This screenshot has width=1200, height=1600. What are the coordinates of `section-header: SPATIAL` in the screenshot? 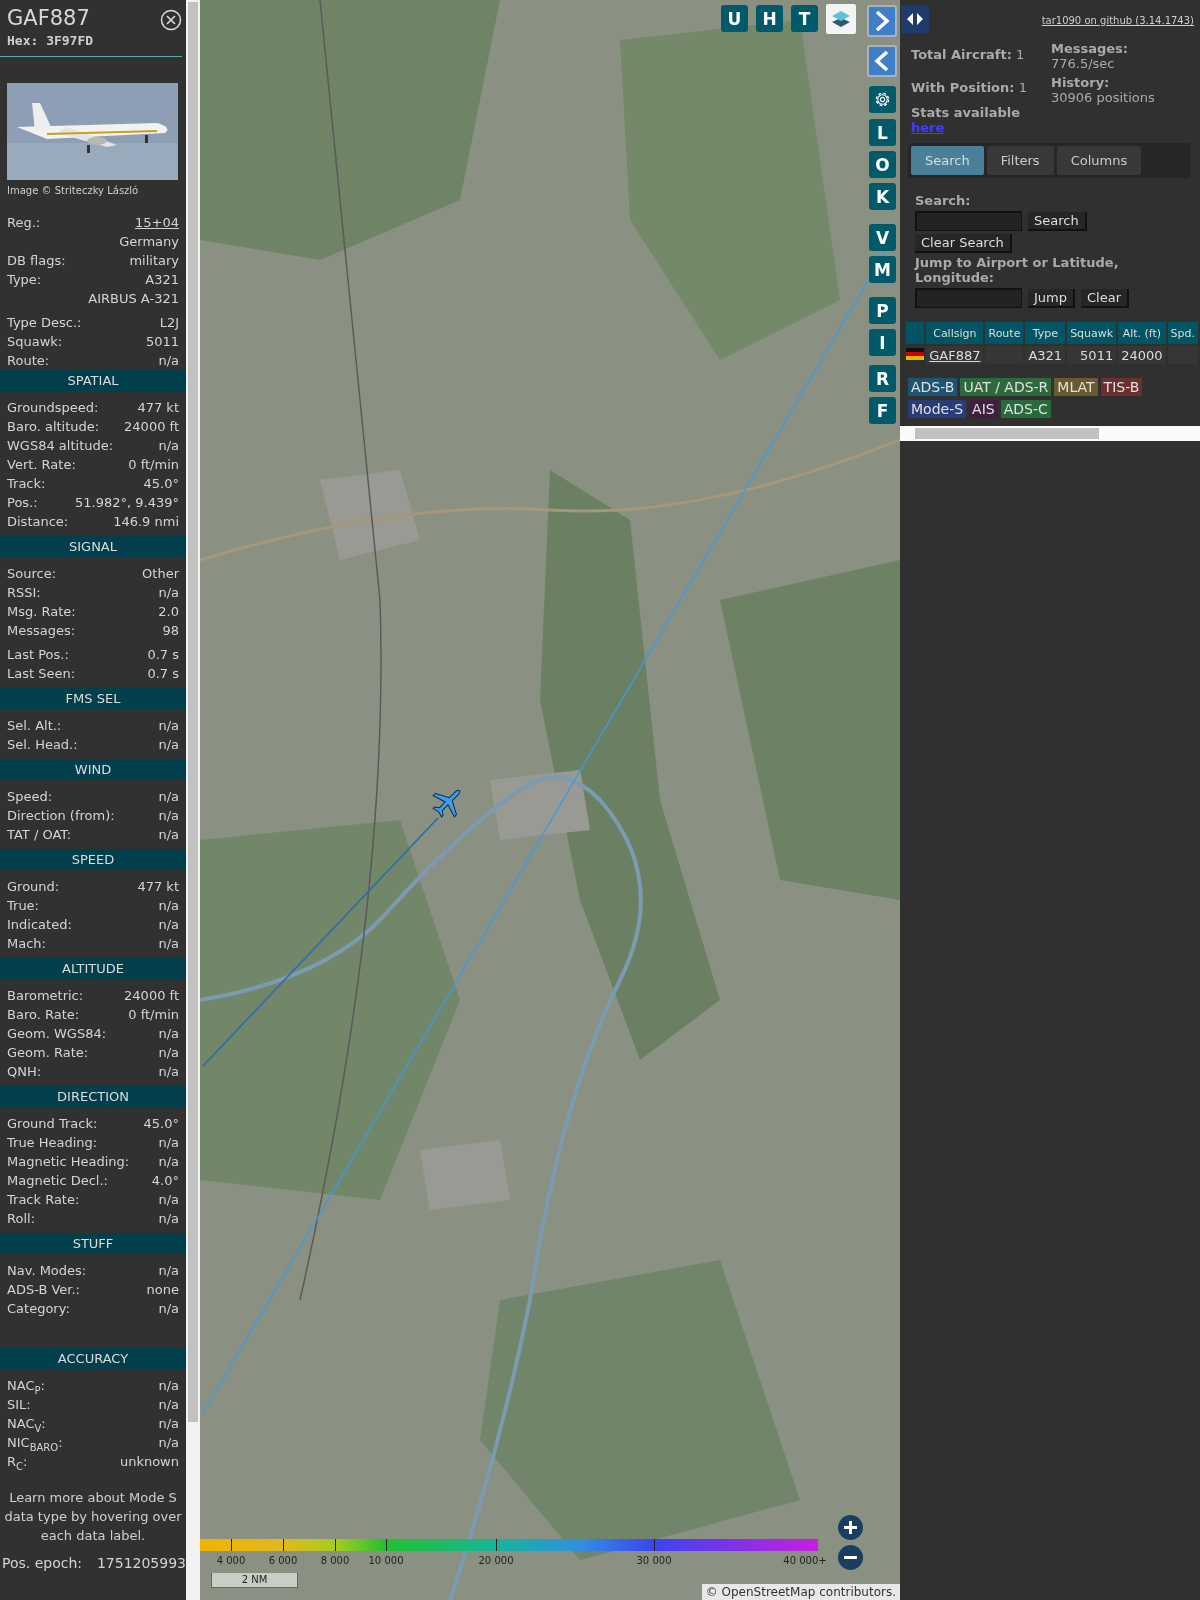 It's located at (93, 380).